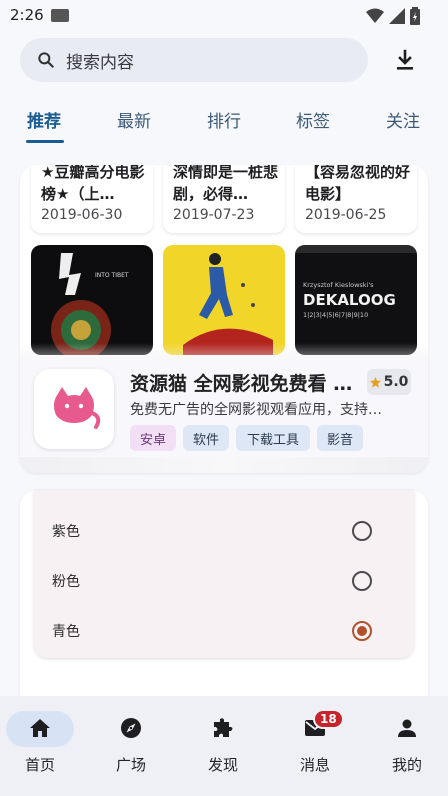 The width and height of the screenshot is (448, 796). What do you see at coordinates (335, 315) in the screenshot?
I see `poster-subtitle: 1|2|3|4|5|6|7|8|9|10` at bounding box center [335, 315].